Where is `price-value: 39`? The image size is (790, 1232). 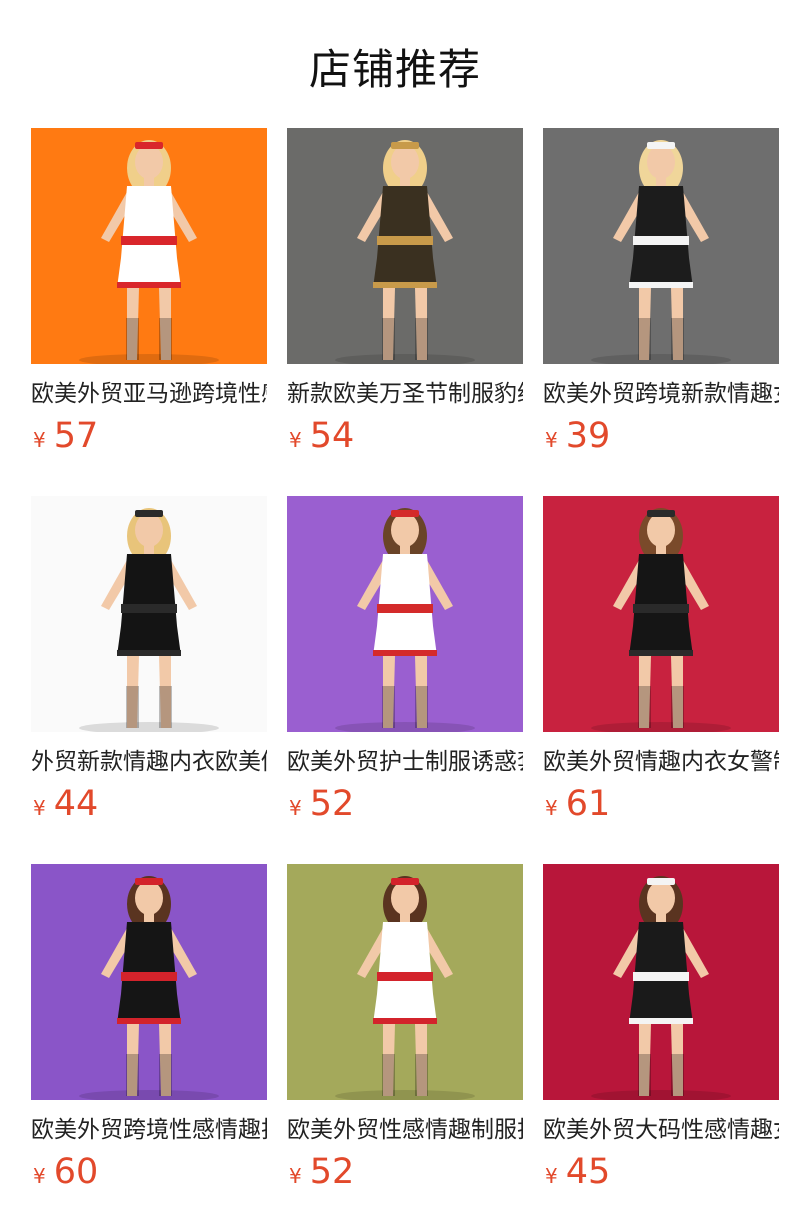 price-value: 39 is located at coordinates (588, 436).